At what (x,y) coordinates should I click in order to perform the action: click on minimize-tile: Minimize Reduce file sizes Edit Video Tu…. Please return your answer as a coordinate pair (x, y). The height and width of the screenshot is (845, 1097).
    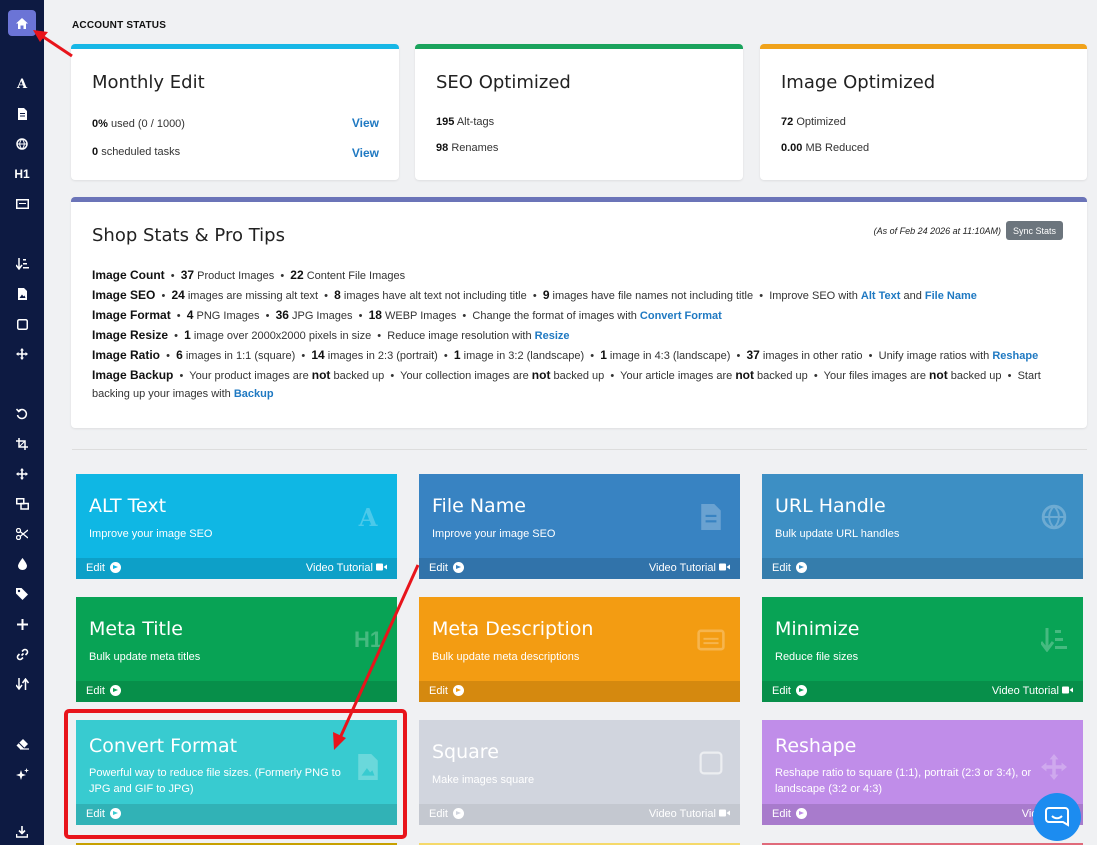
    Looking at the image, I should click on (922, 649).